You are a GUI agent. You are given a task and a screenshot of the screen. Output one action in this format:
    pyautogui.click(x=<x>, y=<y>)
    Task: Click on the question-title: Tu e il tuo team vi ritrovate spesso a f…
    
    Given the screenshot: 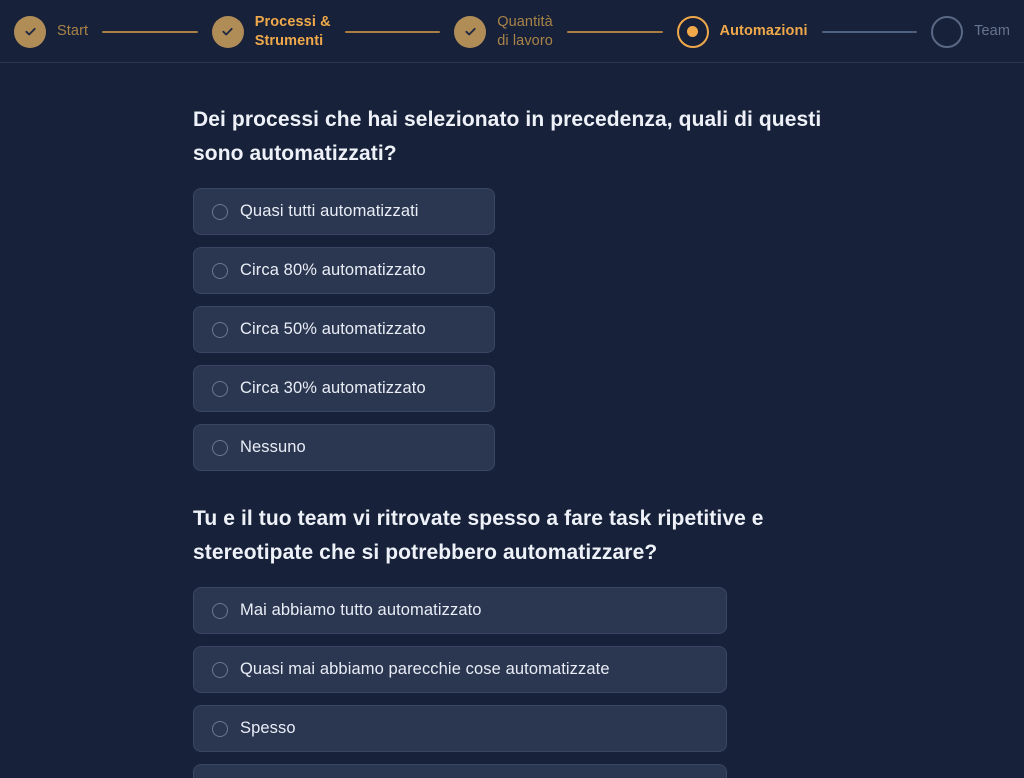 What is the action you would take?
    pyautogui.click(x=478, y=536)
    